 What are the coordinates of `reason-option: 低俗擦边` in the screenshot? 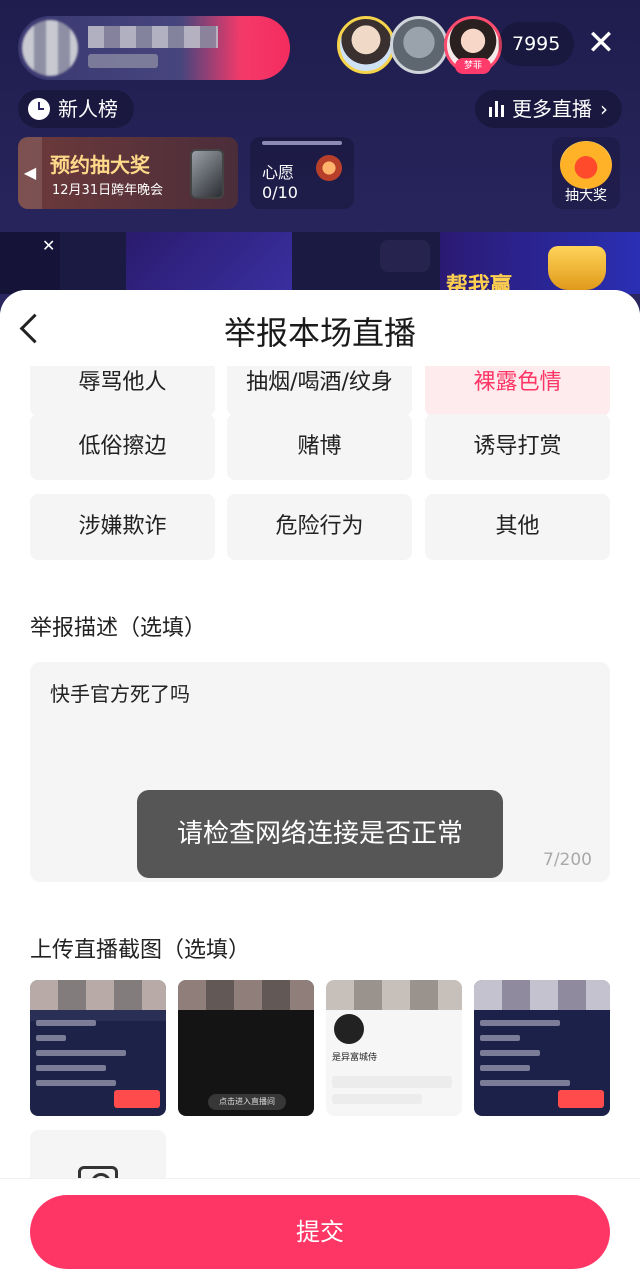 It's located at (122, 447).